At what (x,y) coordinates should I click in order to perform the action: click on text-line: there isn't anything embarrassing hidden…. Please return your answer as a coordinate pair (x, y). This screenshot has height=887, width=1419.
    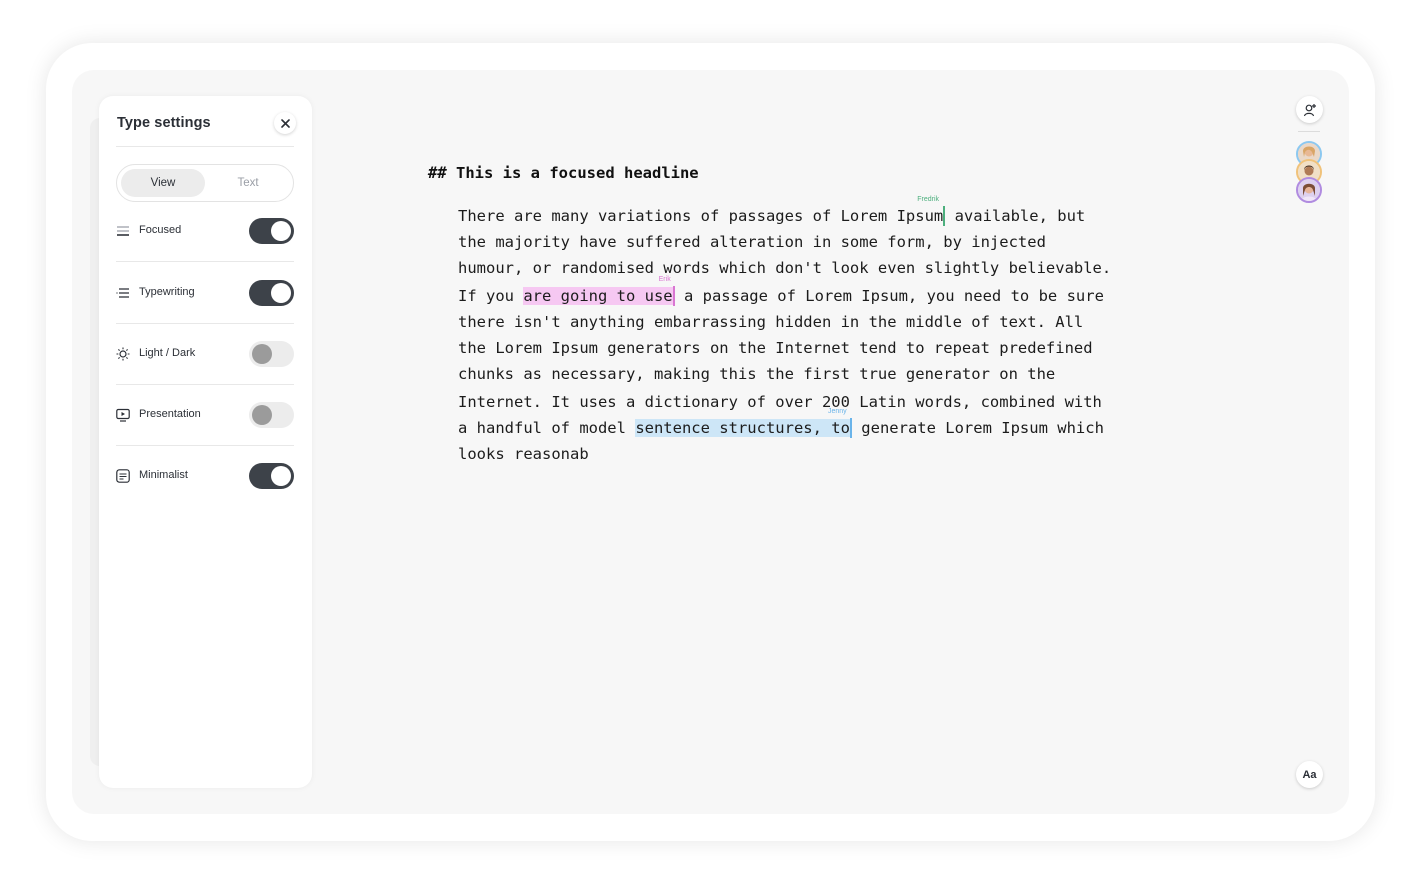
    Looking at the image, I should click on (771, 322).